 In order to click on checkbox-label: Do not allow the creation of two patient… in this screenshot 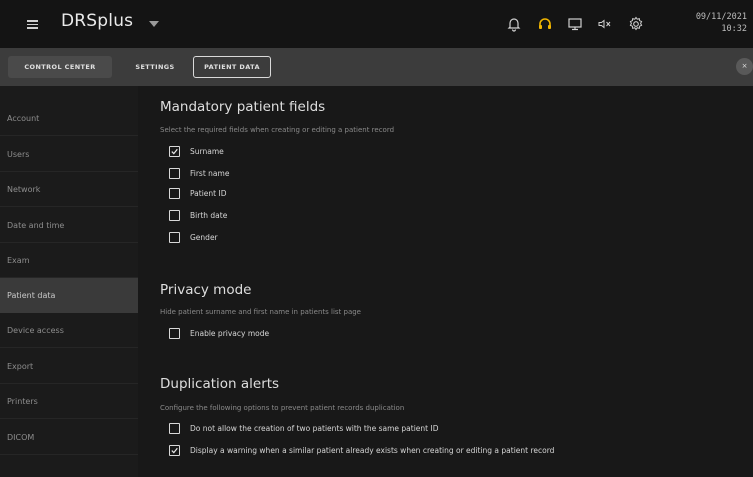, I will do `click(314, 428)`.